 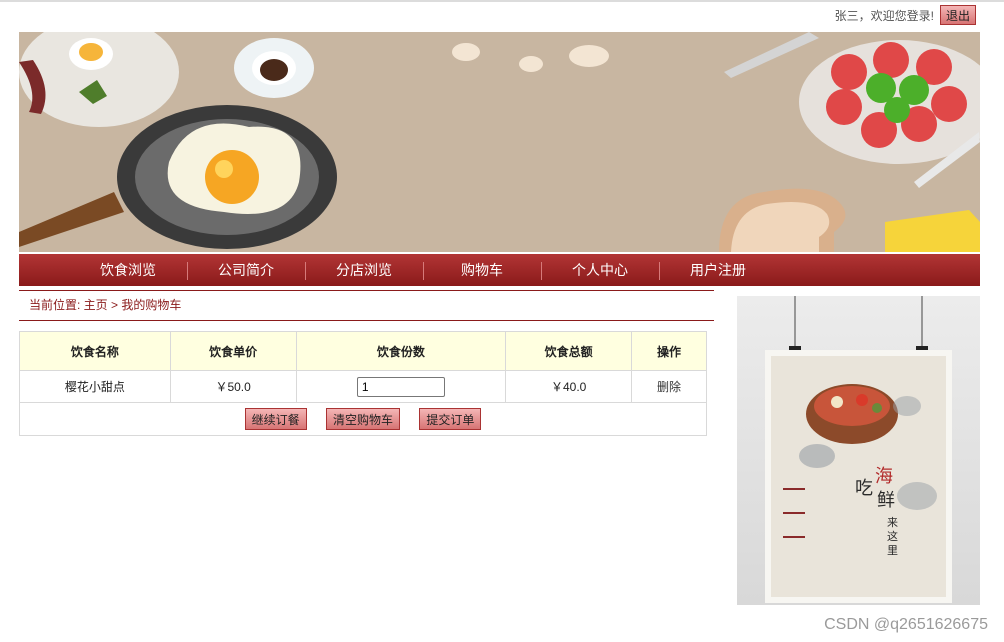 I want to click on cucumber-shape, so click(x=897, y=110).